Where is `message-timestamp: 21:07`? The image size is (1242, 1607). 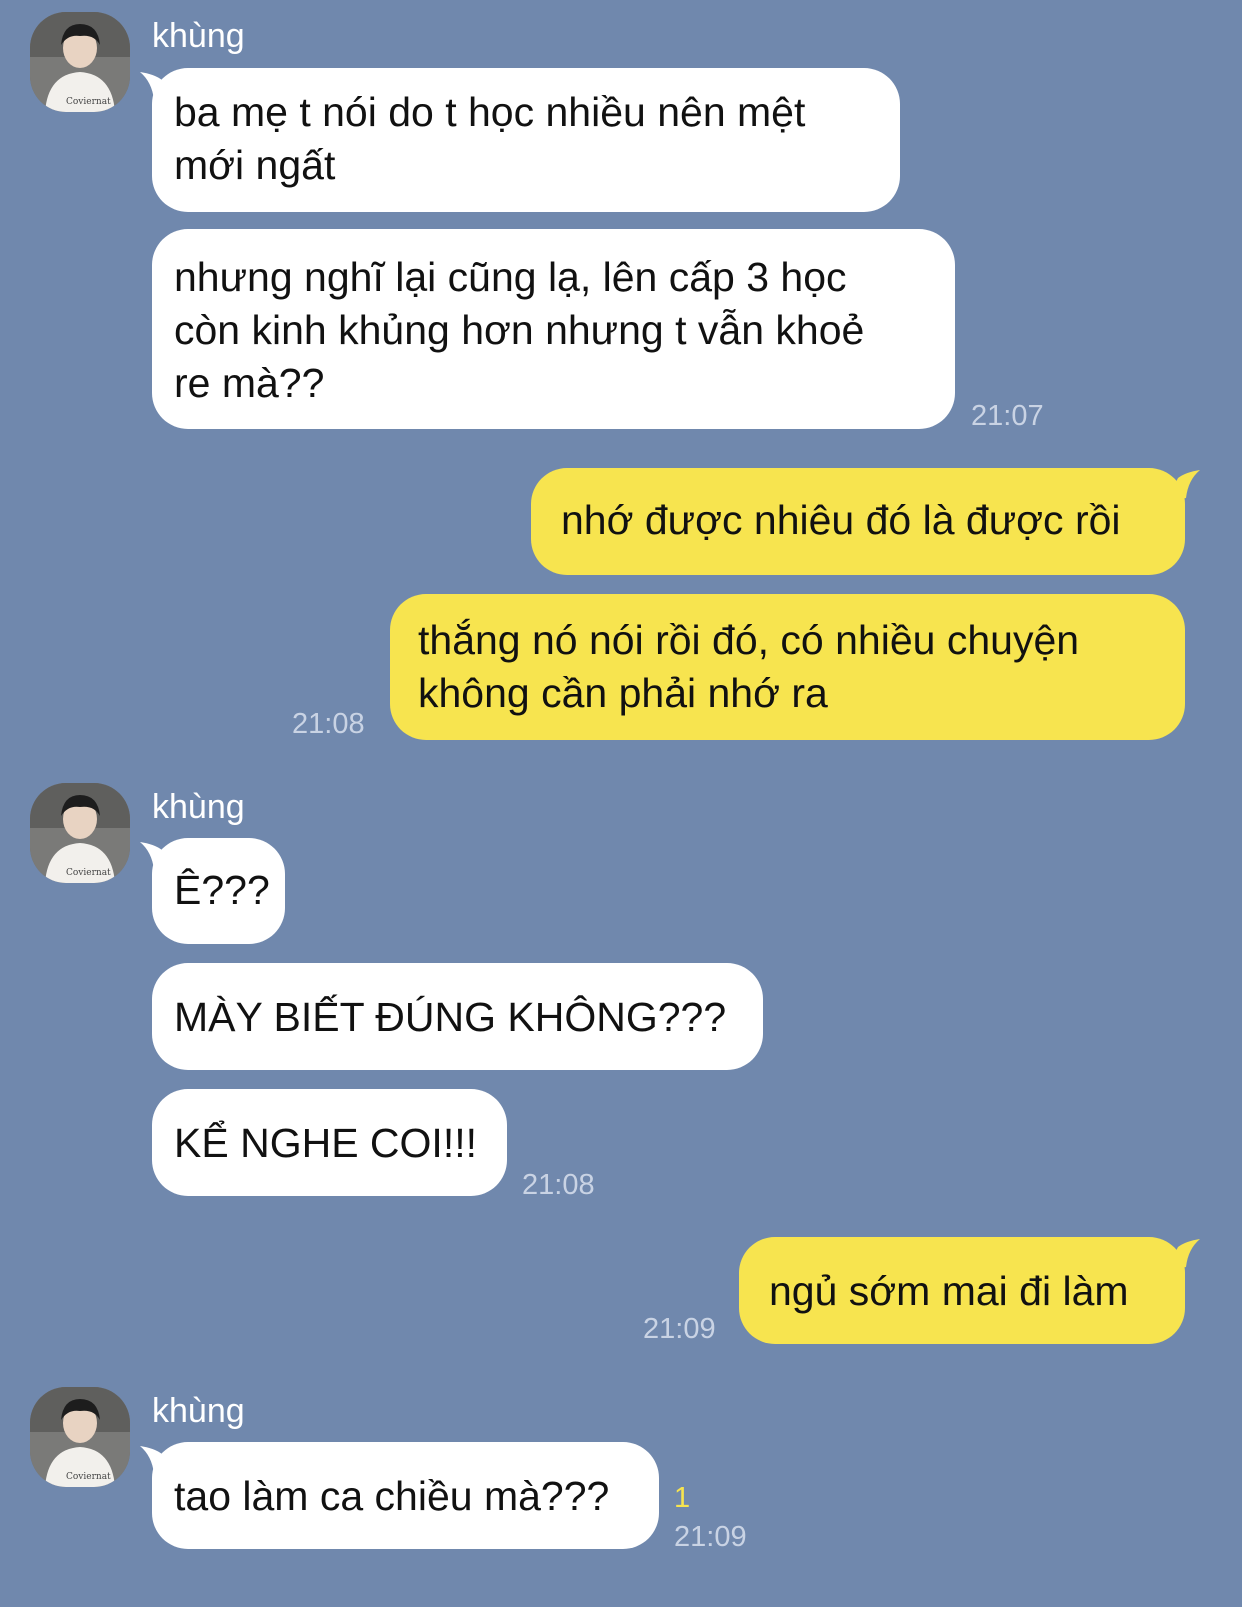 message-timestamp: 21:07 is located at coordinates (1007, 416).